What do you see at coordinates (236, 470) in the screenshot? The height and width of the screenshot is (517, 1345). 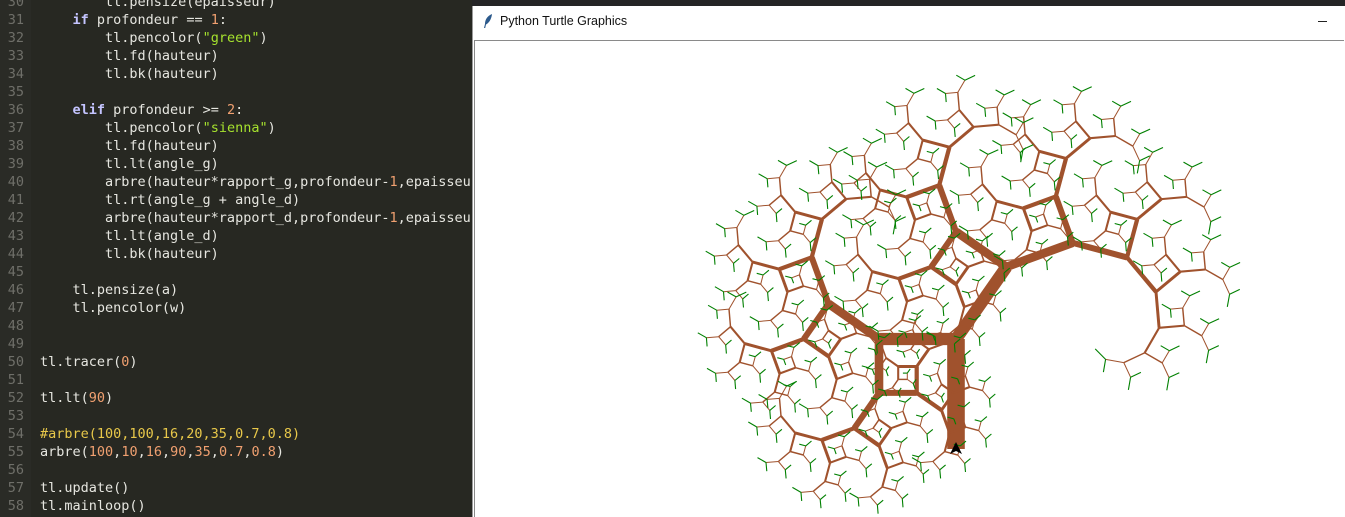 I see `code-line: 56` at bounding box center [236, 470].